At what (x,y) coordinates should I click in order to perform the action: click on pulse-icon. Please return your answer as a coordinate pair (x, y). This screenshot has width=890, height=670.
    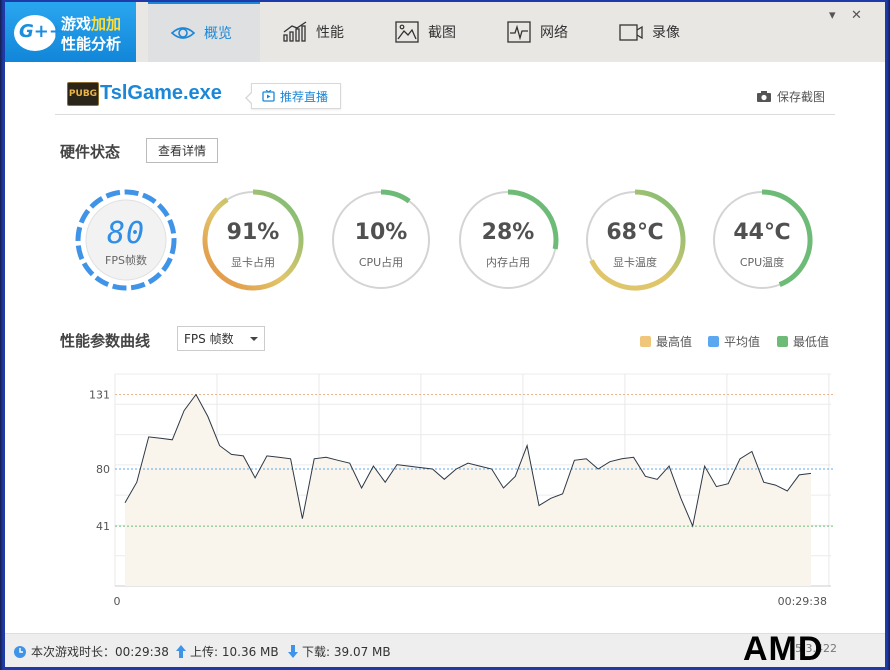
    Looking at the image, I should click on (519, 32).